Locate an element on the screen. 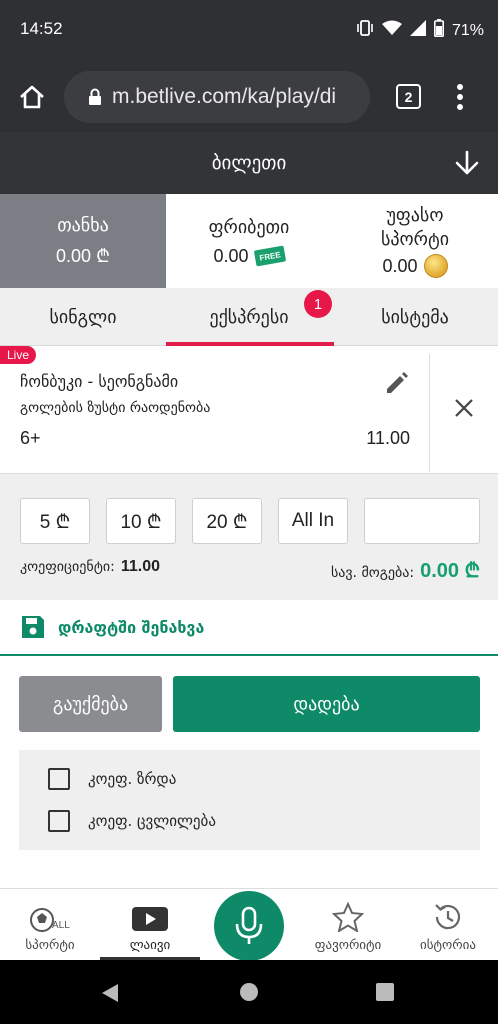 The image size is (498, 1024). signal-icon is located at coordinates (417, 30).